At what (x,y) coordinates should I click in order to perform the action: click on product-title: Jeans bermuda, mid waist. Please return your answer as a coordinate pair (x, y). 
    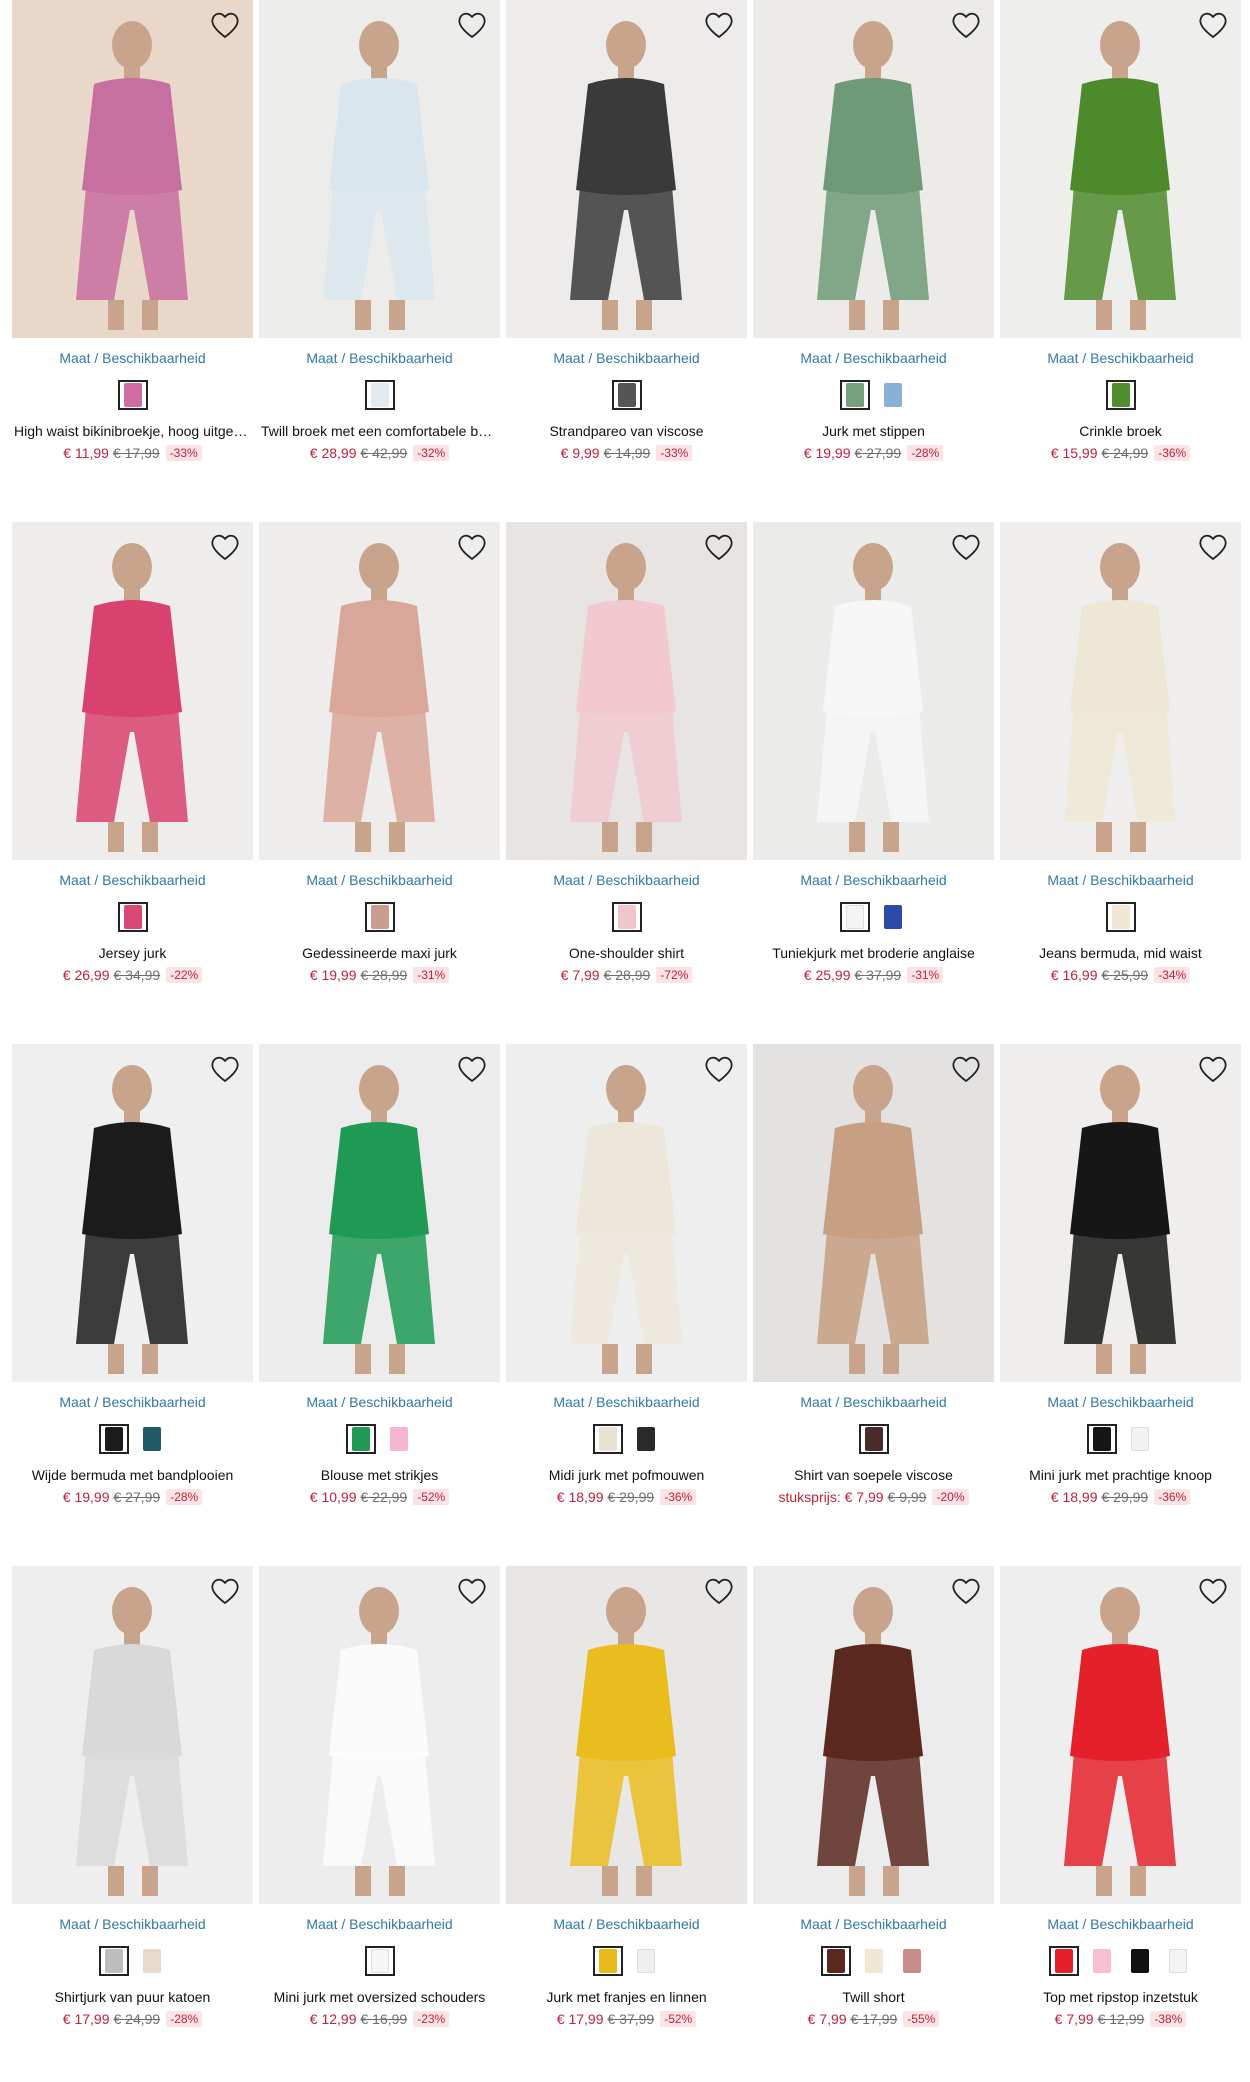
    Looking at the image, I should click on (1120, 953).